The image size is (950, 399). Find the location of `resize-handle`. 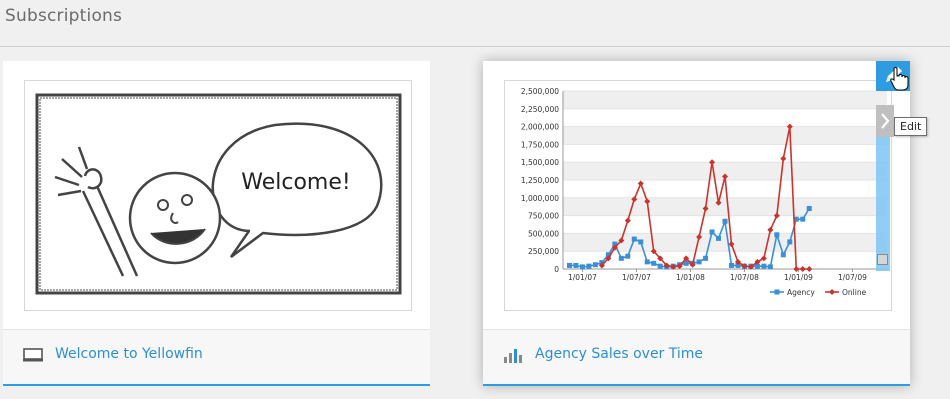

resize-handle is located at coordinates (882, 259).